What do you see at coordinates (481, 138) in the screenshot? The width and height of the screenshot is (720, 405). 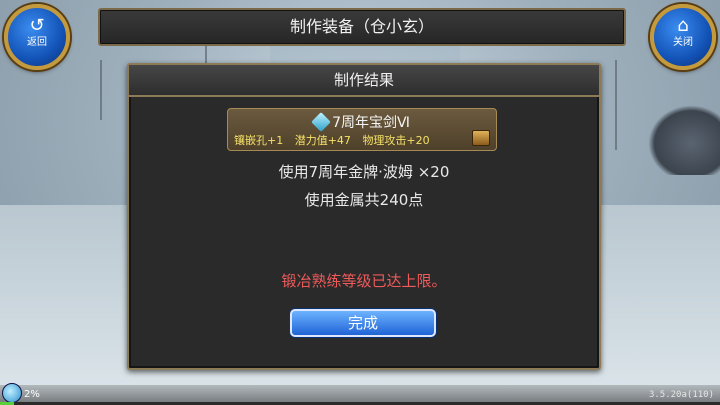 I see `chest-icon` at bounding box center [481, 138].